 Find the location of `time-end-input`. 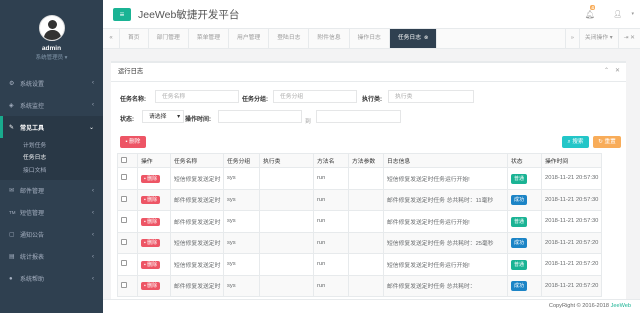

time-end-input is located at coordinates (358, 116).